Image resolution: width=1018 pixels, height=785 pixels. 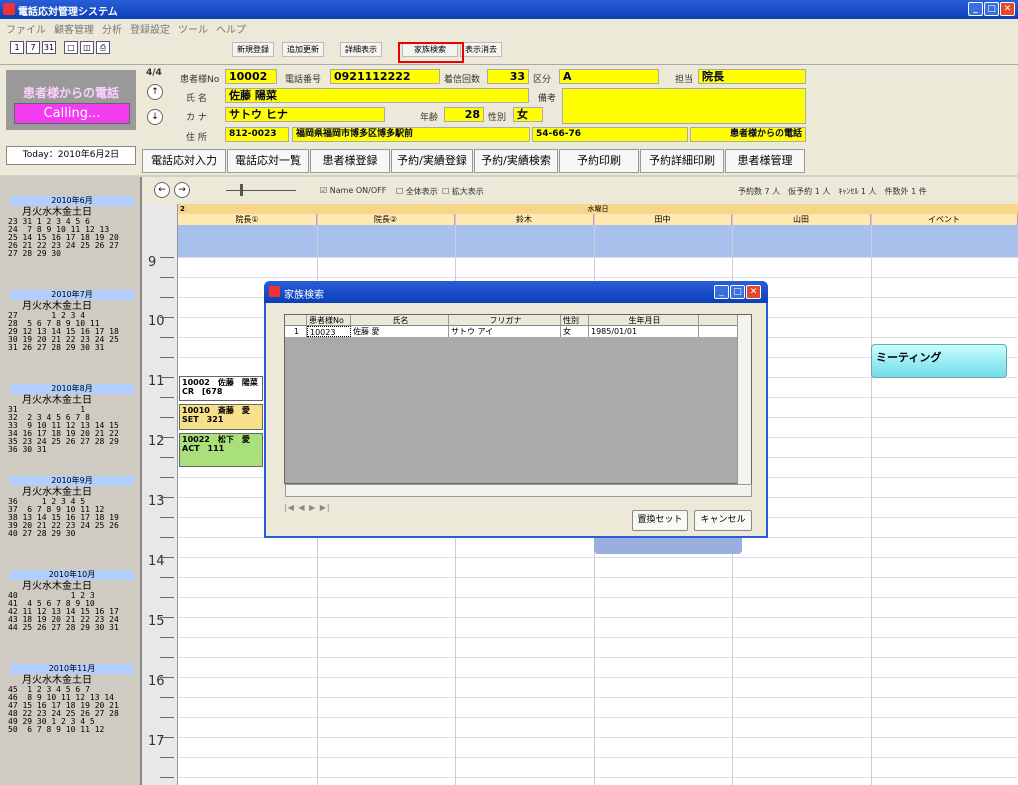 I want to click on sex-field: 女, so click(x=528, y=114).